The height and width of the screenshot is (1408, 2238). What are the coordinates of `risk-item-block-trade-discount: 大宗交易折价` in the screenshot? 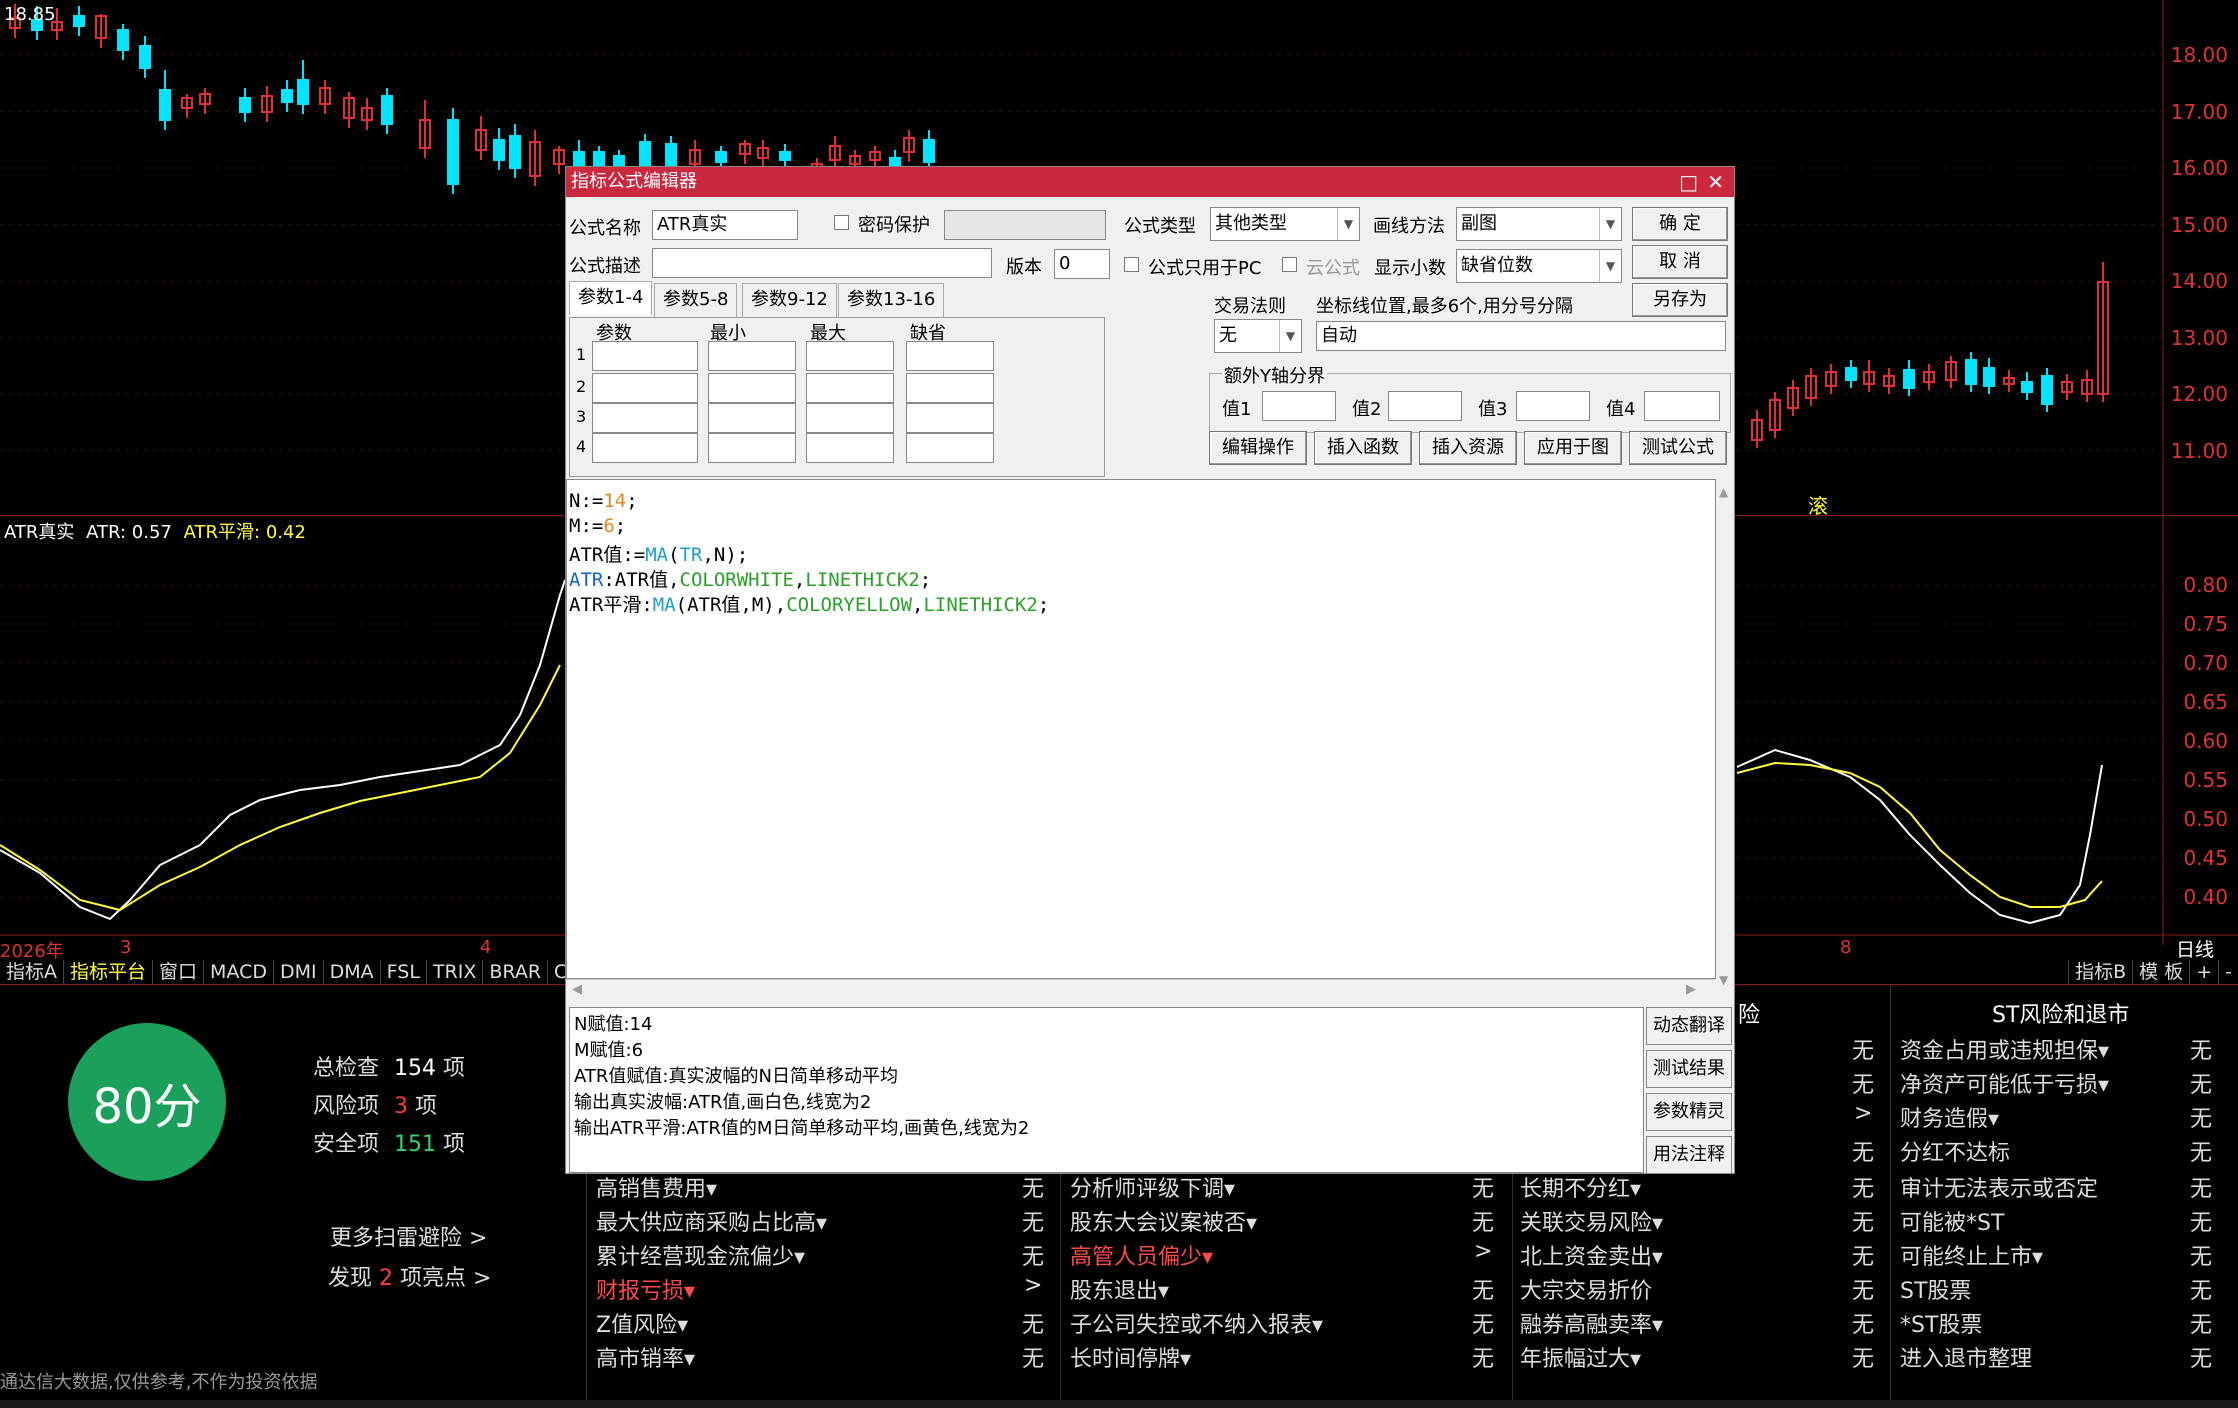 It's located at (1586, 1289).